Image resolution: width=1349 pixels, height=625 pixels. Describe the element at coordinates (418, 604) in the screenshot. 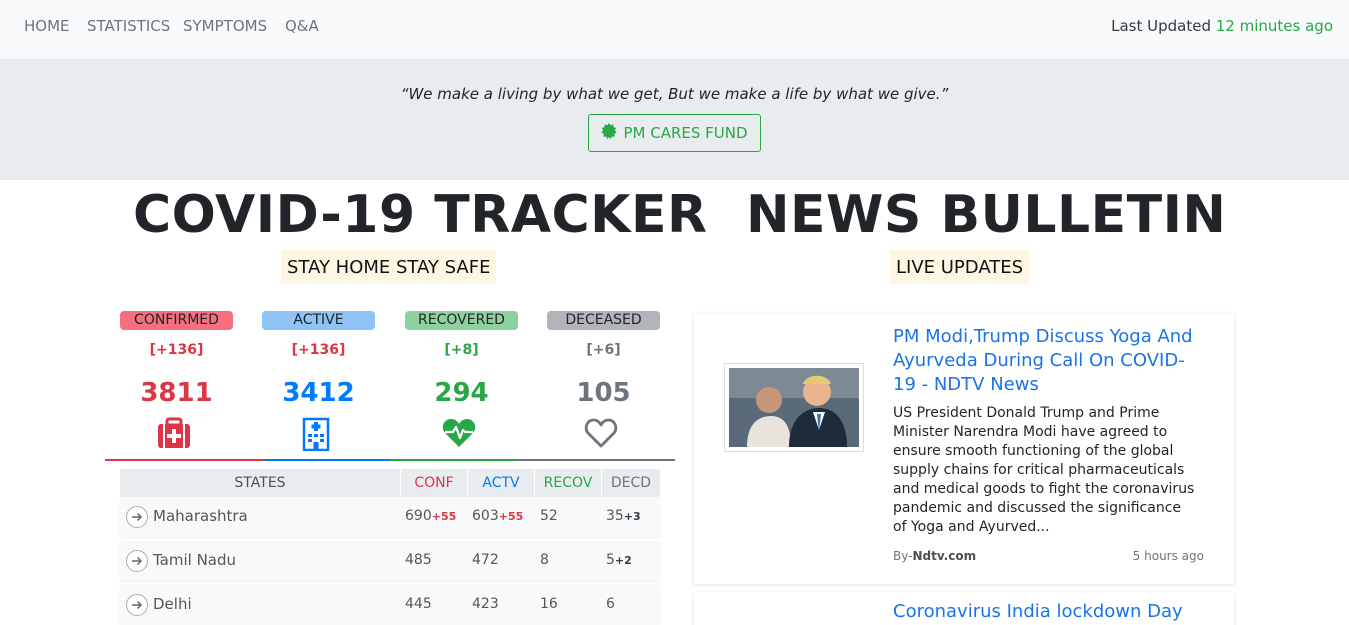

I see `conf-cell: 445` at that location.